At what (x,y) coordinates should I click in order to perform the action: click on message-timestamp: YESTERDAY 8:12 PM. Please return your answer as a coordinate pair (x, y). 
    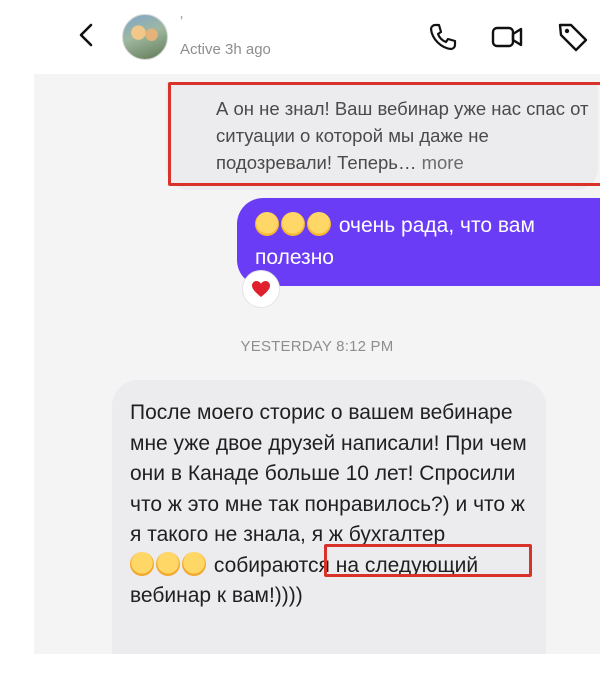
    Looking at the image, I should click on (317, 346).